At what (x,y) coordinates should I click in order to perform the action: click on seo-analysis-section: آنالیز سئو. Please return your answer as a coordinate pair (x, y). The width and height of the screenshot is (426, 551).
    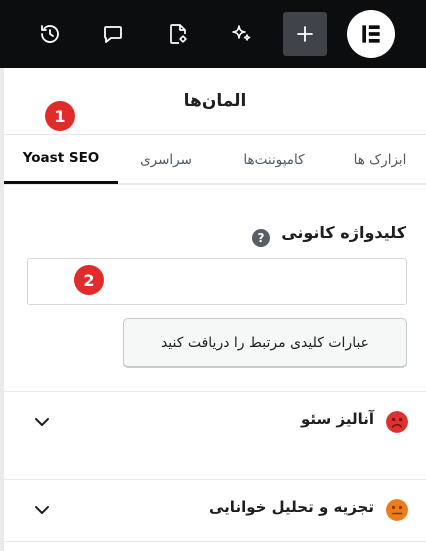
    Looking at the image, I should click on (215, 420).